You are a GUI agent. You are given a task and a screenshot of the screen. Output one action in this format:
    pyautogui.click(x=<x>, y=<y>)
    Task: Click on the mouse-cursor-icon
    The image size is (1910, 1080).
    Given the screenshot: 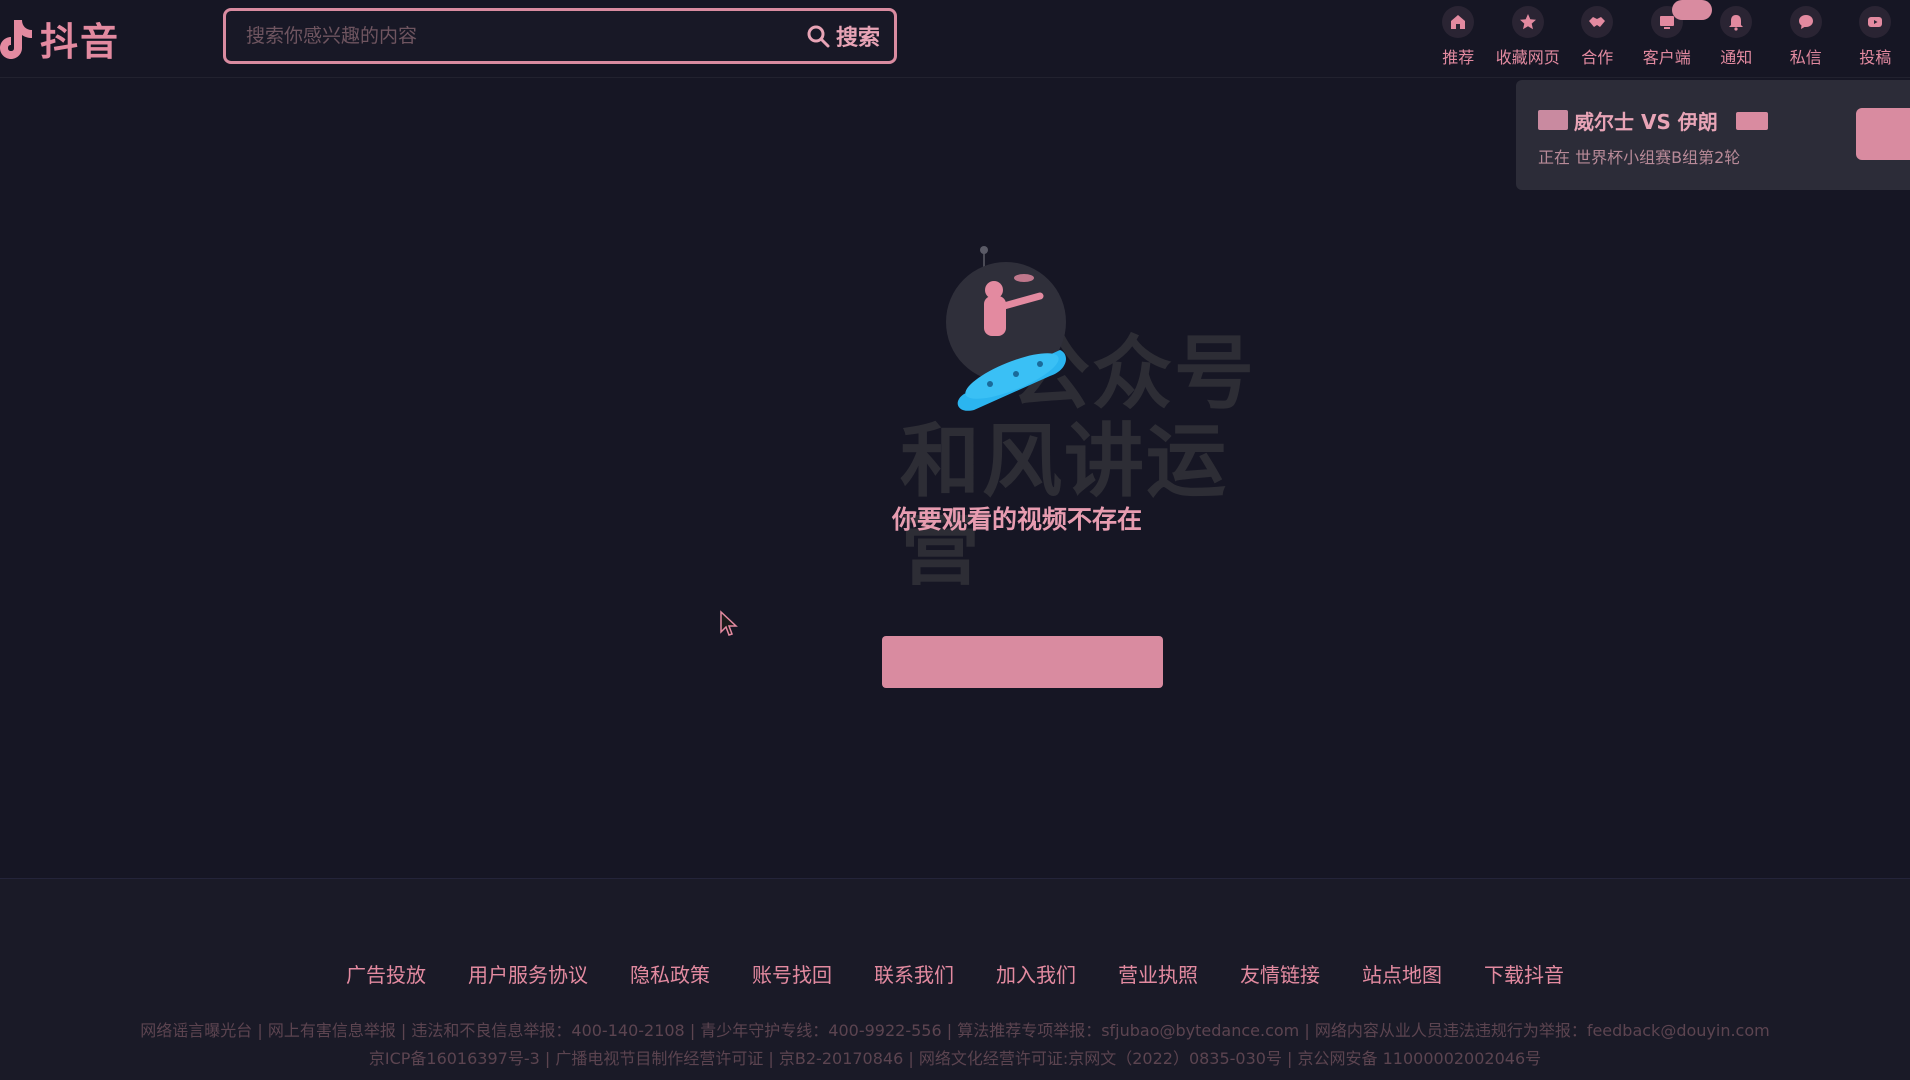 What is the action you would take?
    pyautogui.click(x=729, y=623)
    